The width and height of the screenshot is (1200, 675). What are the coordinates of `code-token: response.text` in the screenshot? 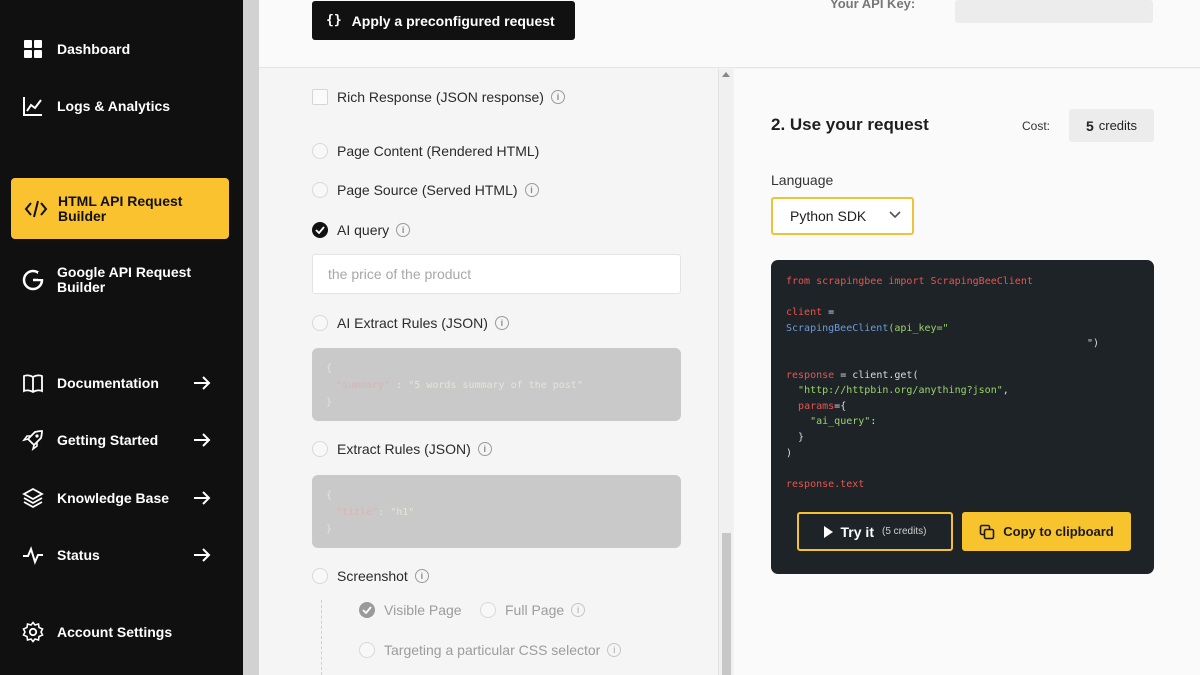 It's located at (825, 484).